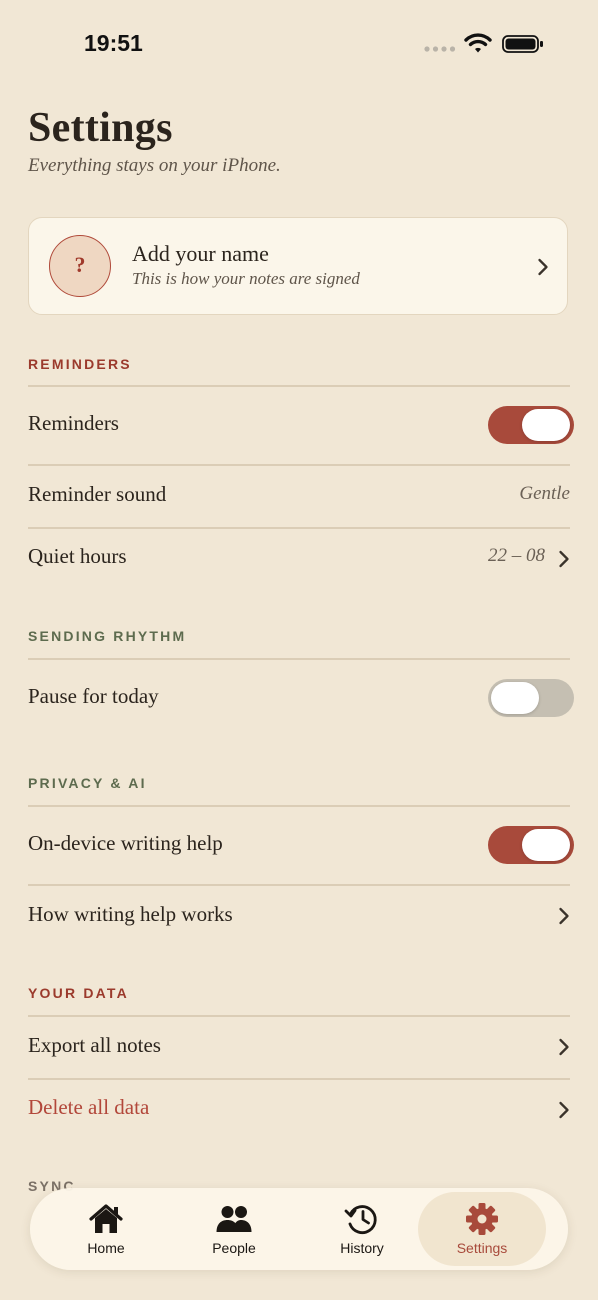  I want to click on tab-home: Home, so click(106, 1229).